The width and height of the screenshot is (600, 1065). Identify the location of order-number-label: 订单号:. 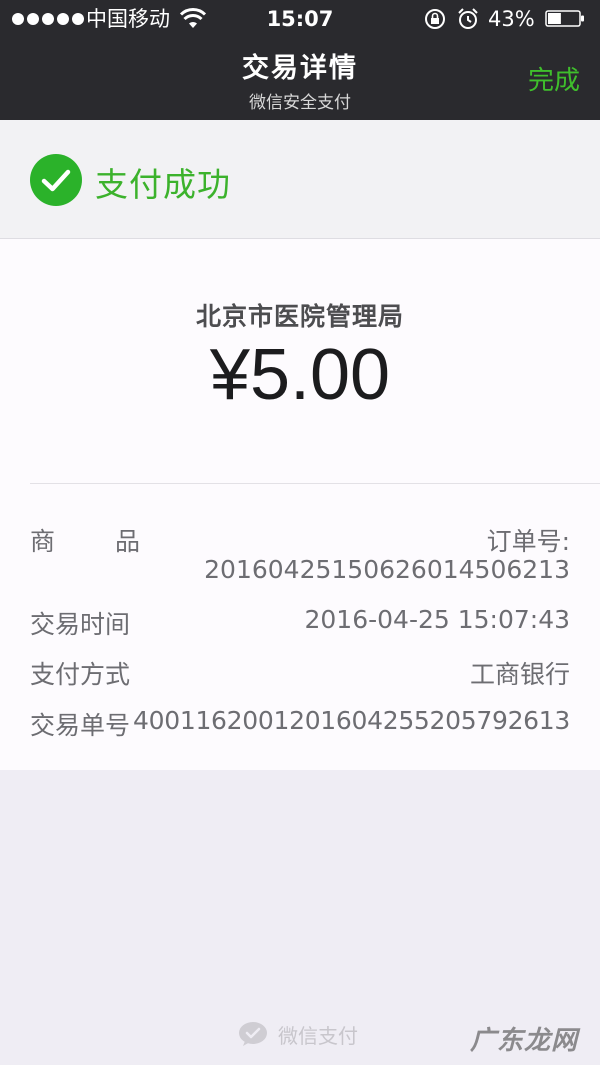
(528, 541).